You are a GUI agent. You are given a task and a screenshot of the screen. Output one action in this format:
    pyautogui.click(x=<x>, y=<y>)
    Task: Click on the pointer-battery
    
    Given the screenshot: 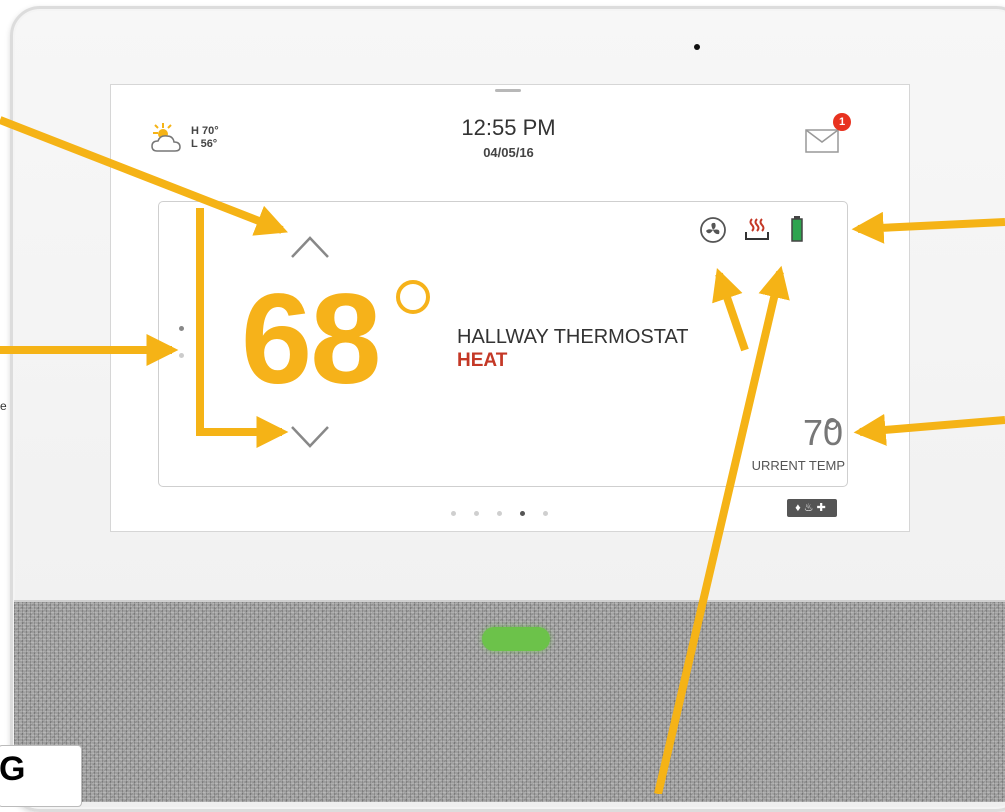 What is the action you would take?
    pyautogui.click(x=928, y=227)
    